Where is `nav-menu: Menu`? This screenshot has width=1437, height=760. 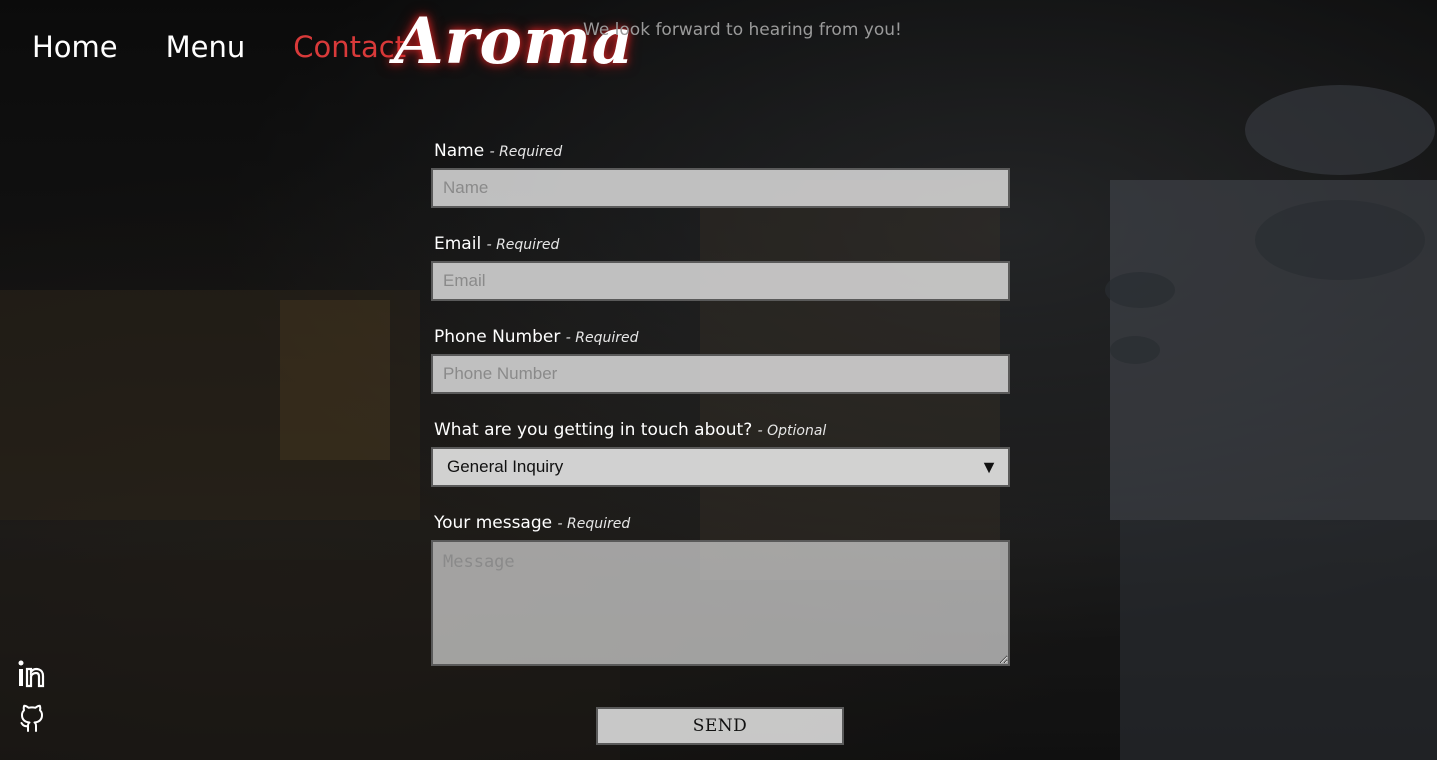
nav-menu: Menu is located at coordinates (206, 47).